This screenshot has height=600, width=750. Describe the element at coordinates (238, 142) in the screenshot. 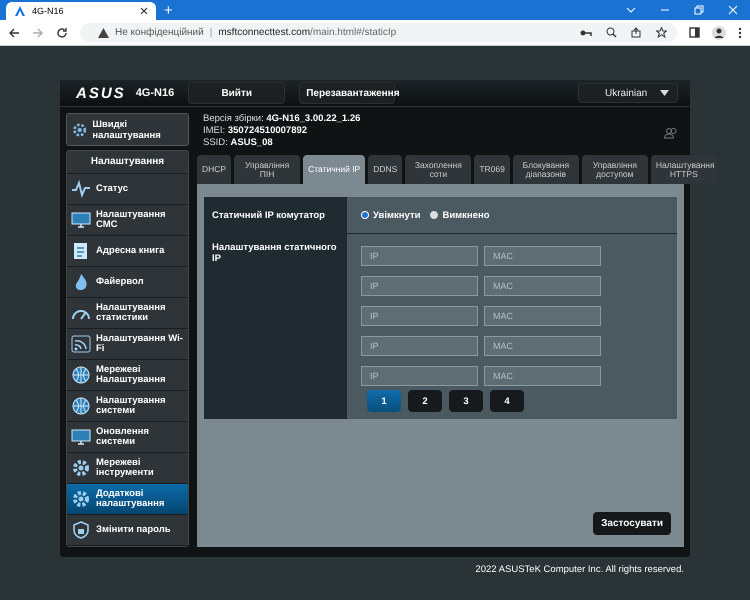

I see `info-line: SSID: ASUS_08` at that location.